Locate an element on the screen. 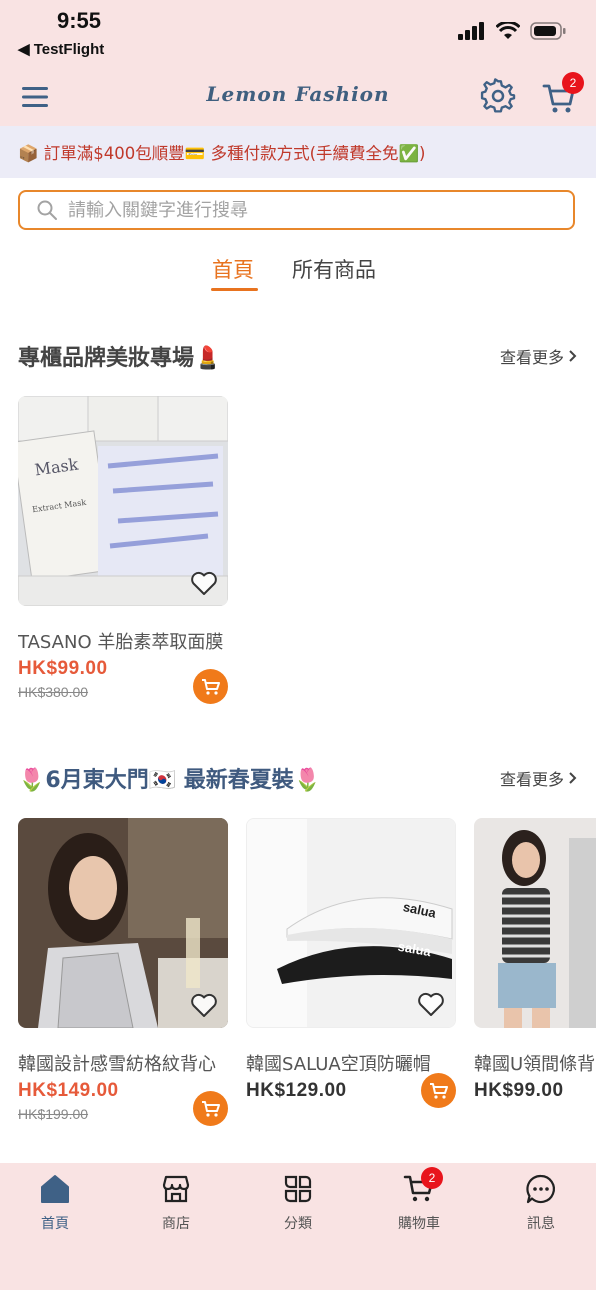  tab-home: 首頁 is located at coordinates (233, 269).